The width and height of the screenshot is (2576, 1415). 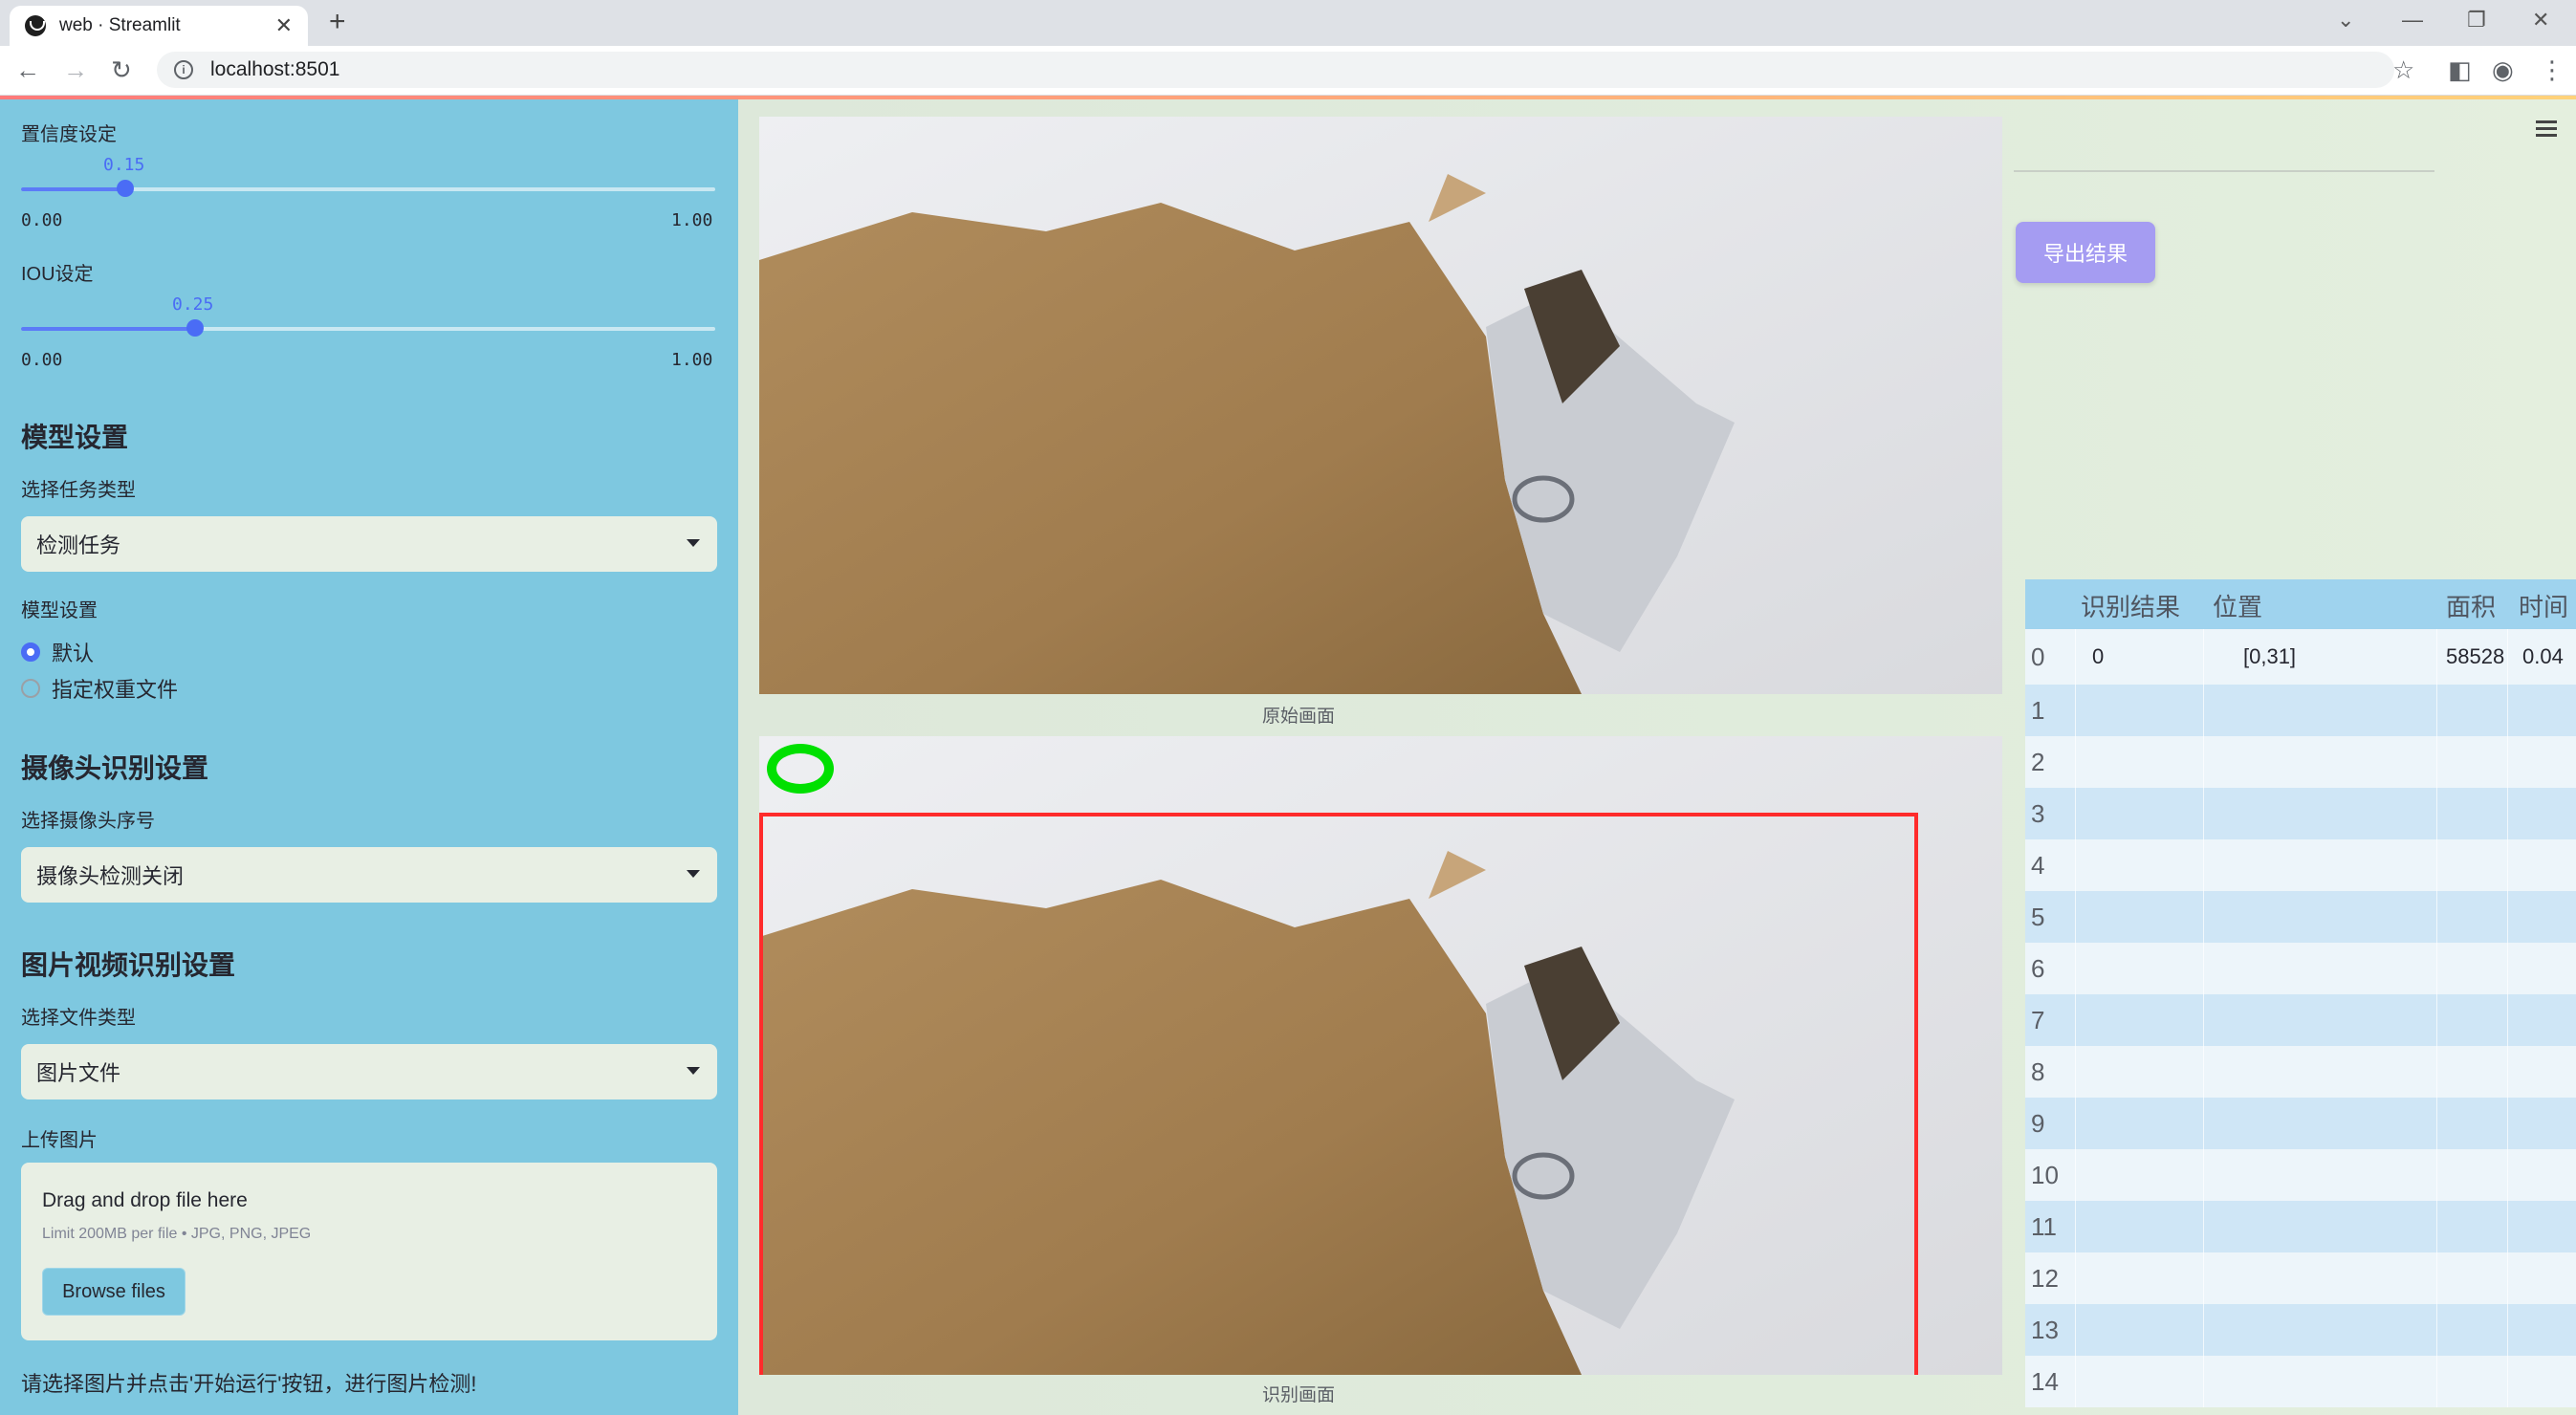 What do you see at coordinates (2412, 21) in the screenshot?
I see `minimize-icon: —` at bounding box center [2412, 21].